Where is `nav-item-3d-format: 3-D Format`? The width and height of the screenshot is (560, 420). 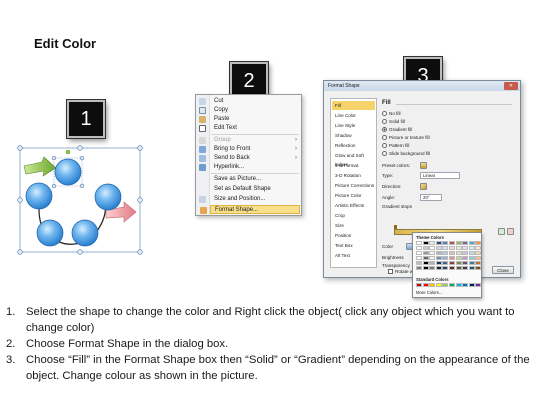 nav-item-3d-format: 3-D Format is located at coordinates (353, 165).